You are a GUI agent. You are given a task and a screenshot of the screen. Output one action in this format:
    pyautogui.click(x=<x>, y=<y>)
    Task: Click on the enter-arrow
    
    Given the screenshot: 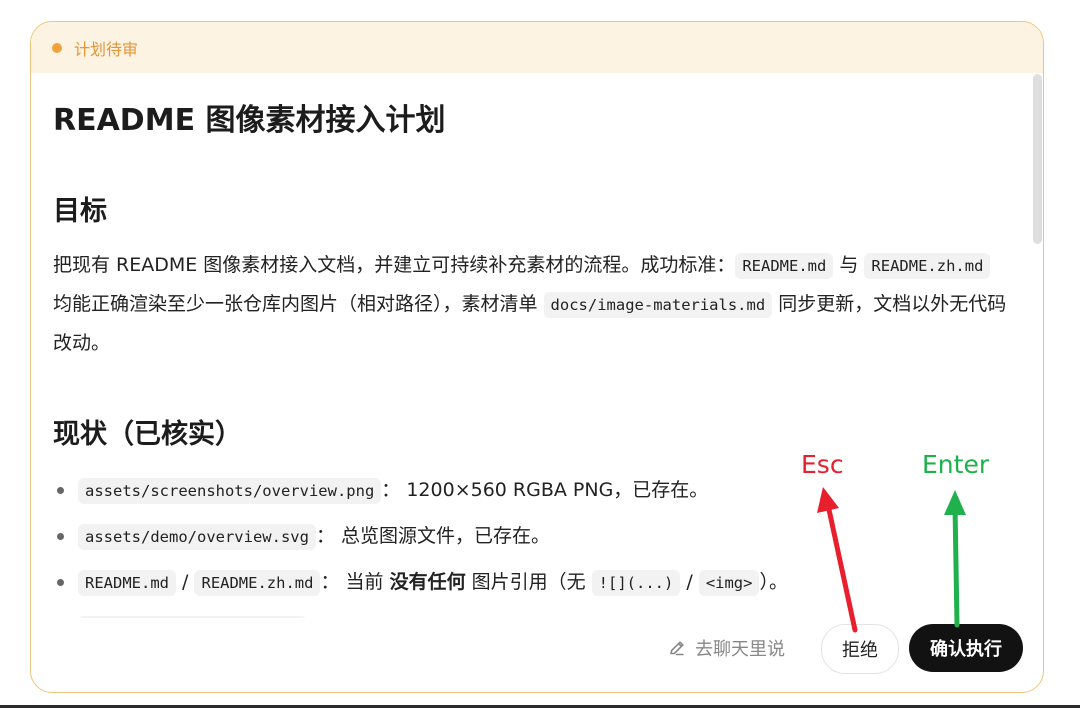 What is the action you would take?
    pyautogui.click(x=956, y=565)
    